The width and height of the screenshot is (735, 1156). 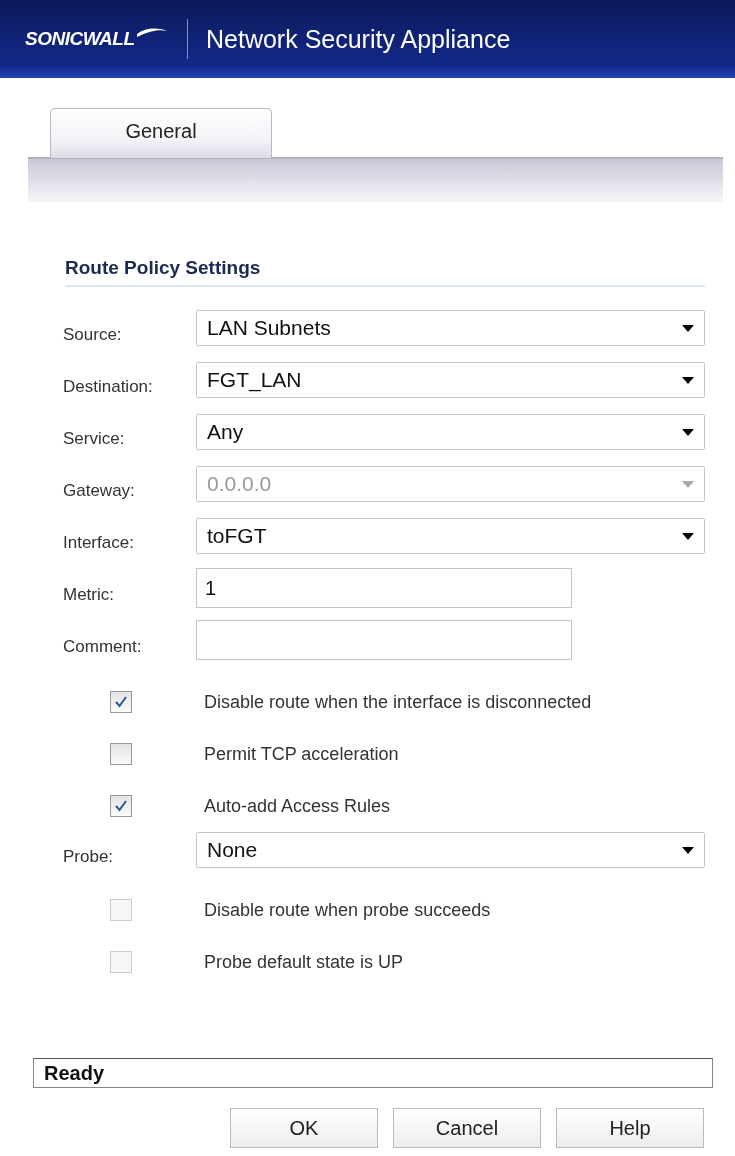 What do you see at coordinates (384, 640) in the screenshot?
I see `input-field` at bounding box center [384, 640].